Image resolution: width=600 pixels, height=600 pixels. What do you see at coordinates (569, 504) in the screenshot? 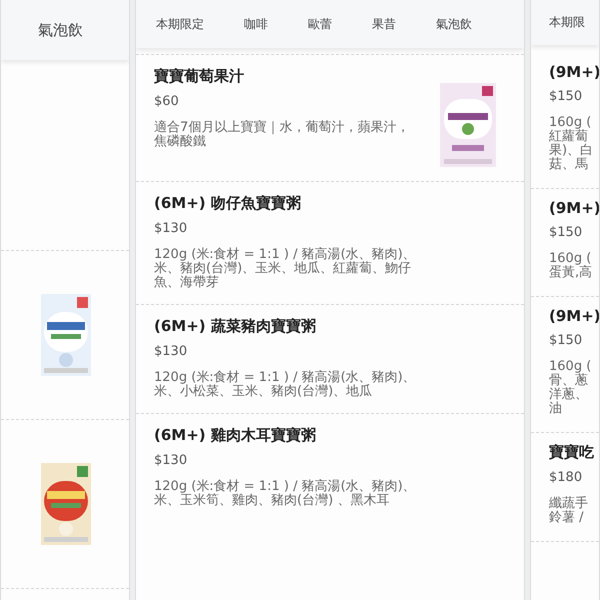
I see `item-description: 纖蔬手` at bounding box center [569, 504].